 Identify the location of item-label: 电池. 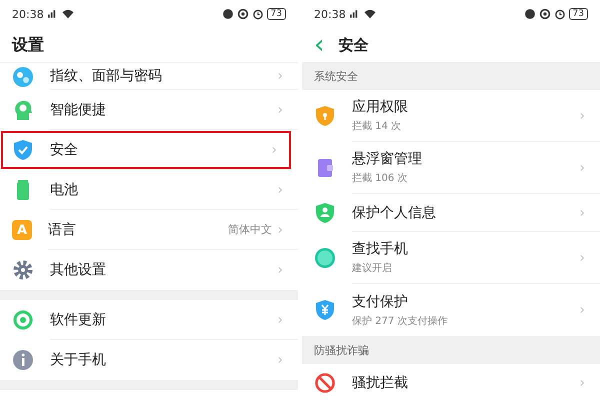
(64, 189).